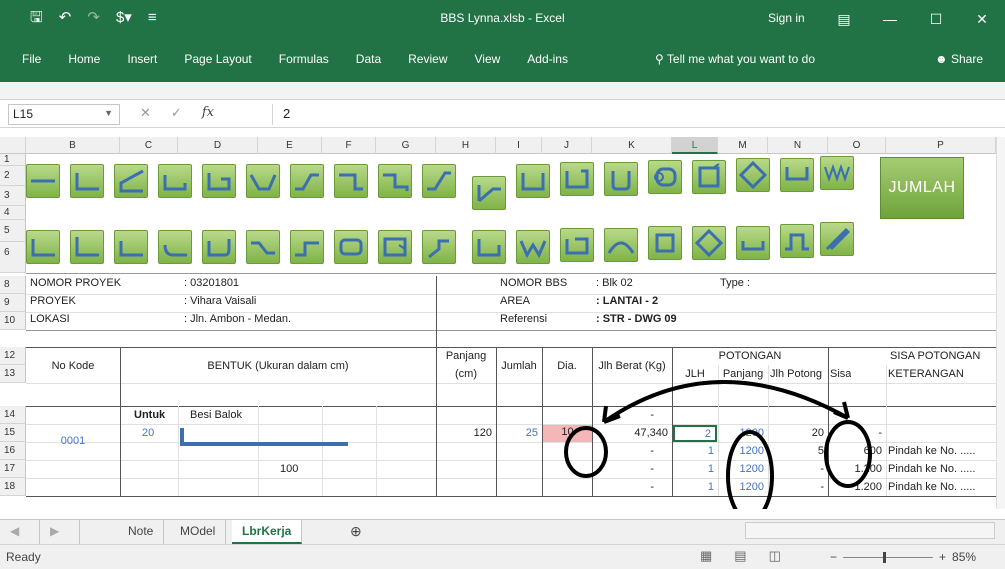  Describe the element at coordinates (13, 469) in the screenshot. I see `row-header: 17` at that location.